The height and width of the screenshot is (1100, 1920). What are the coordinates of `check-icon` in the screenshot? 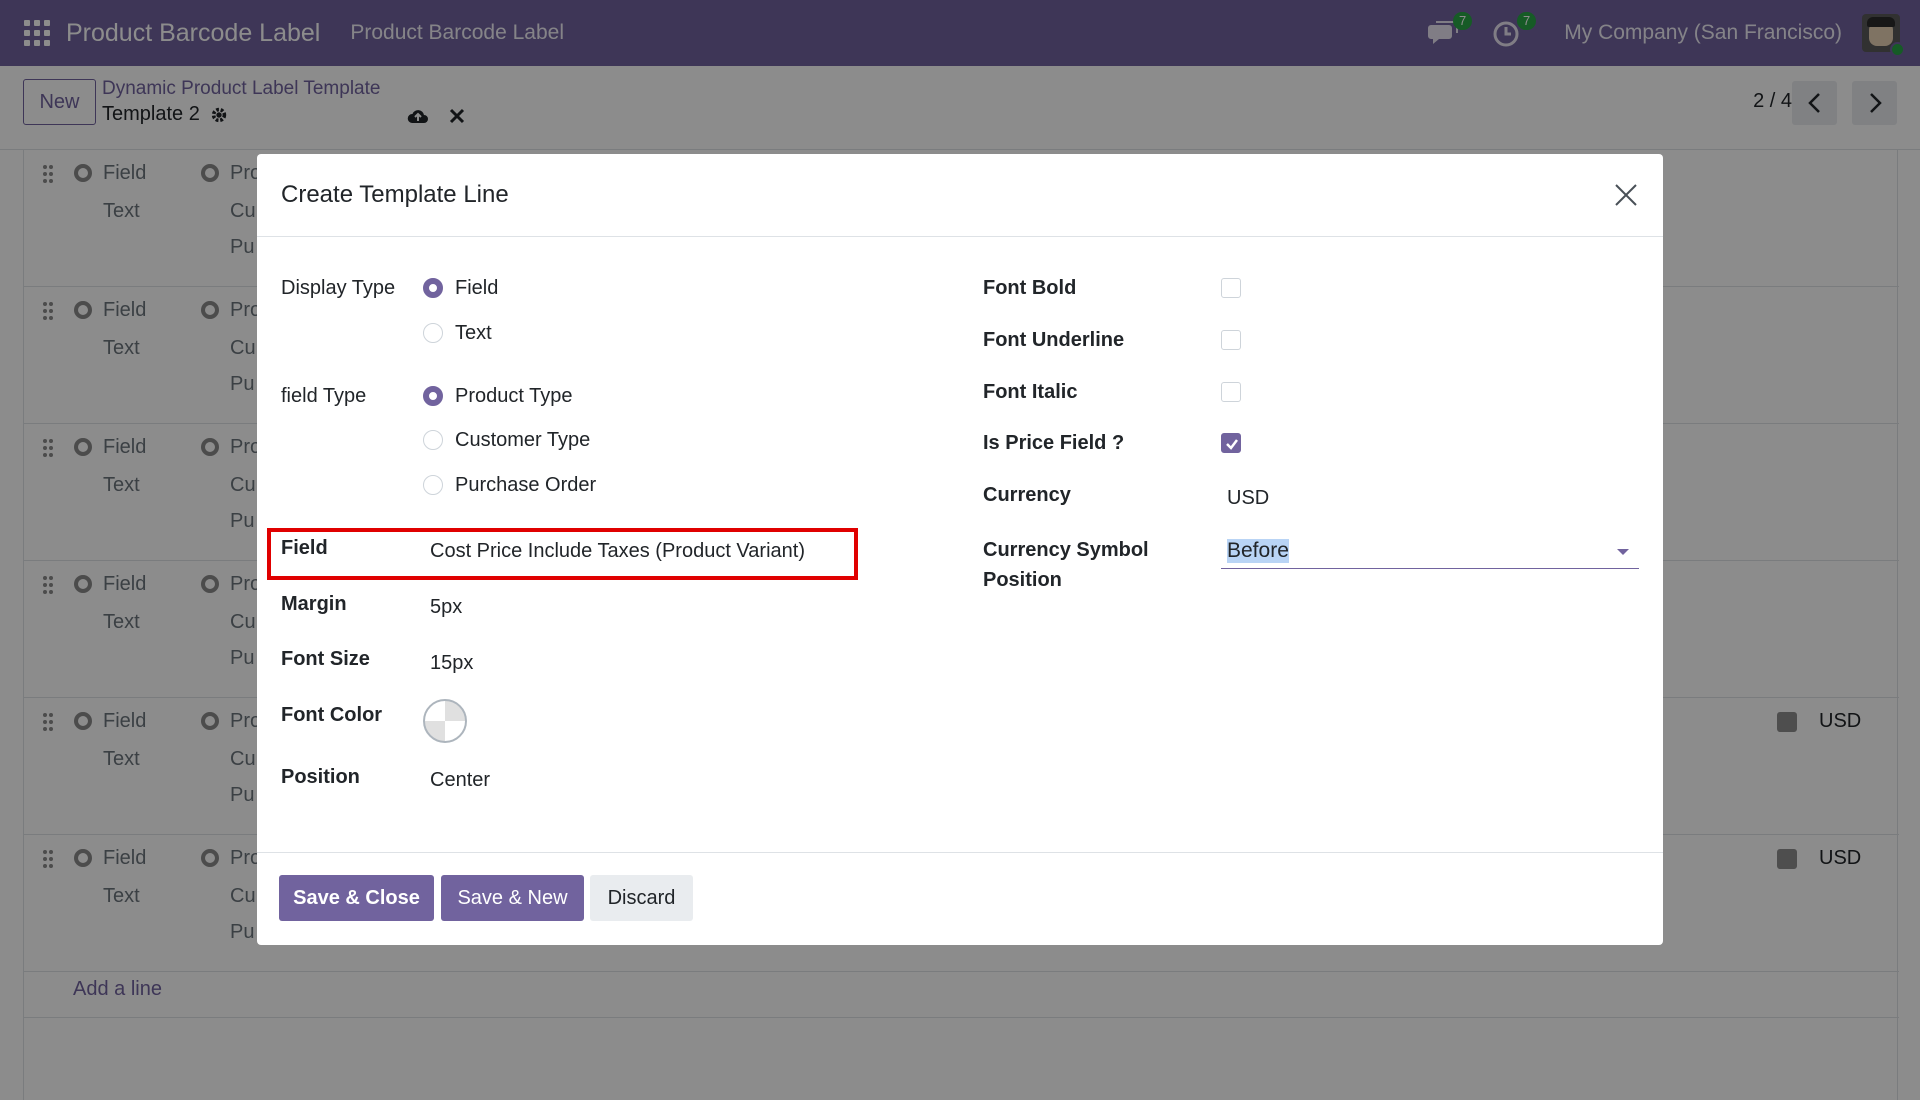 It's located at (1232, 444).